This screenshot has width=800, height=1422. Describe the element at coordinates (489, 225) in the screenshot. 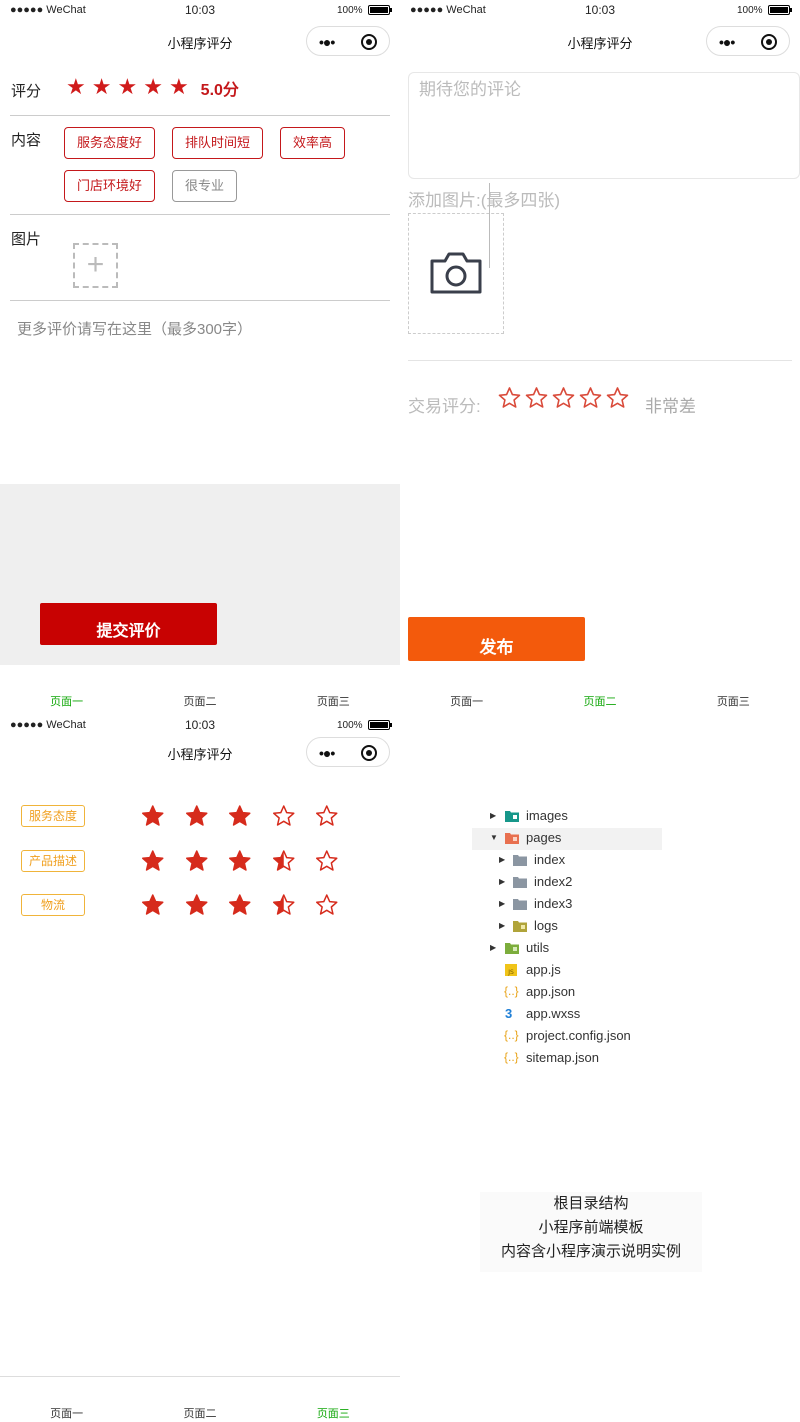

I see `tree-guide-line` at that location.